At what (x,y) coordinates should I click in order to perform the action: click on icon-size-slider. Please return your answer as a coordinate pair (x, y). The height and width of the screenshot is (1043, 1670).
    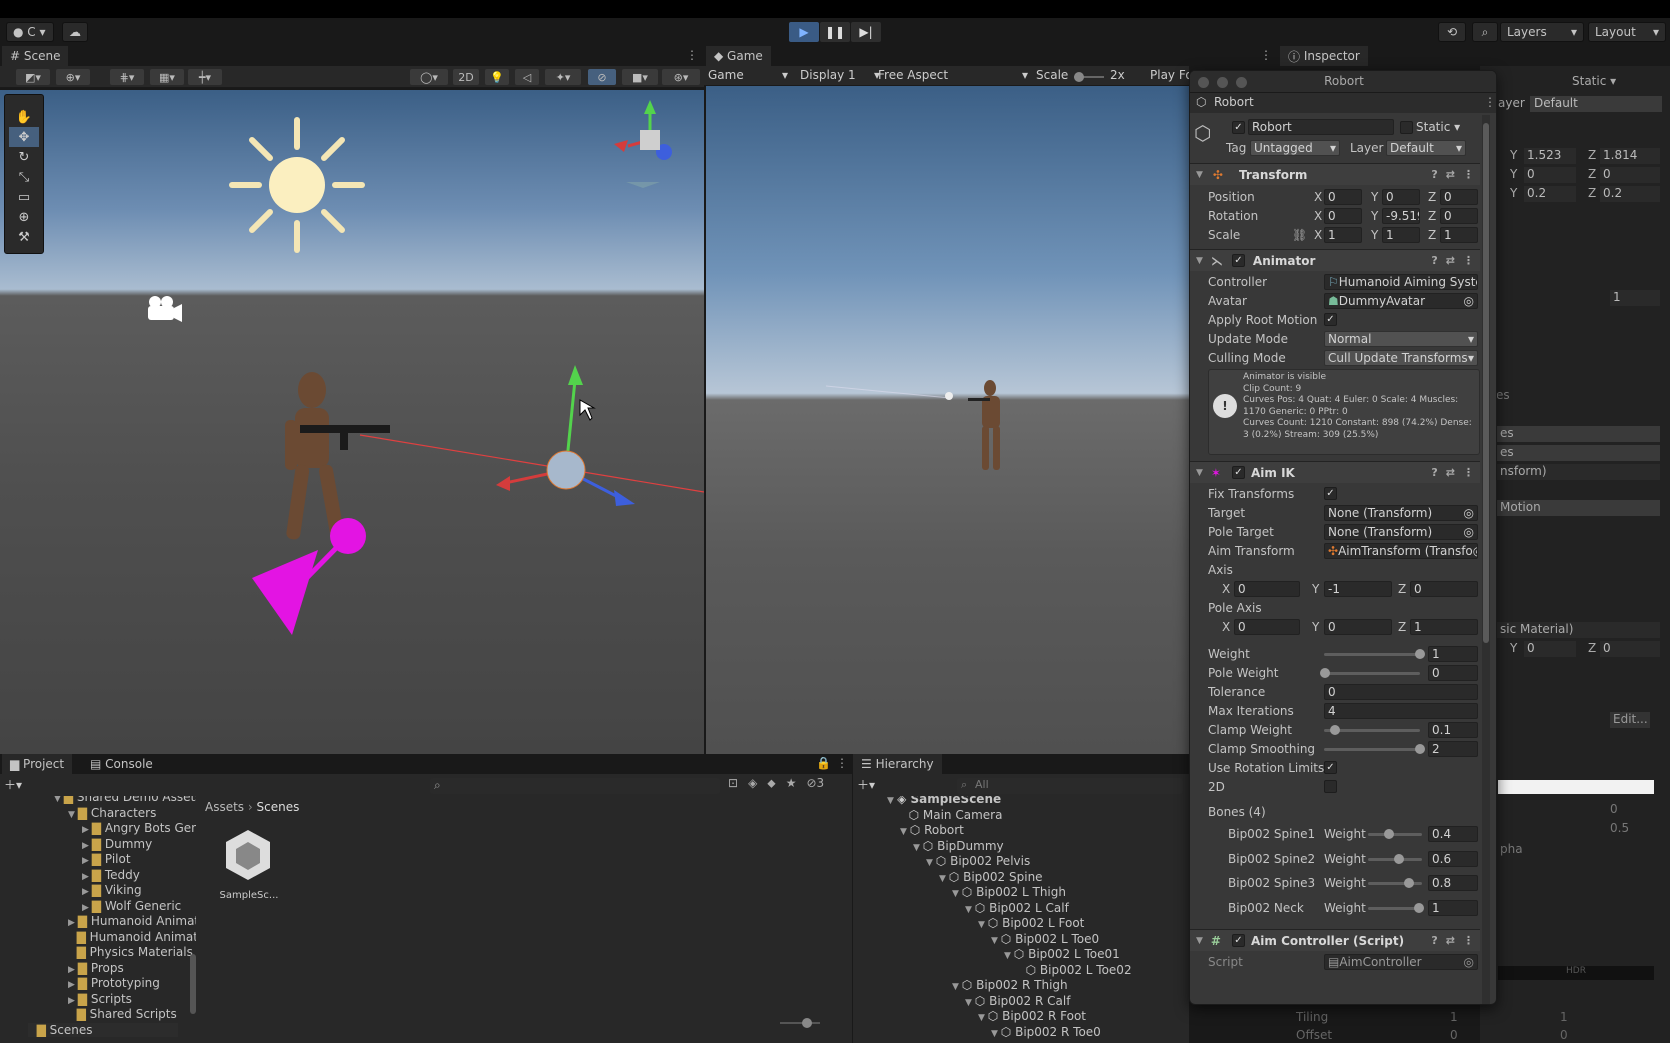
    Looking at the image, I should click on (800, 1023).